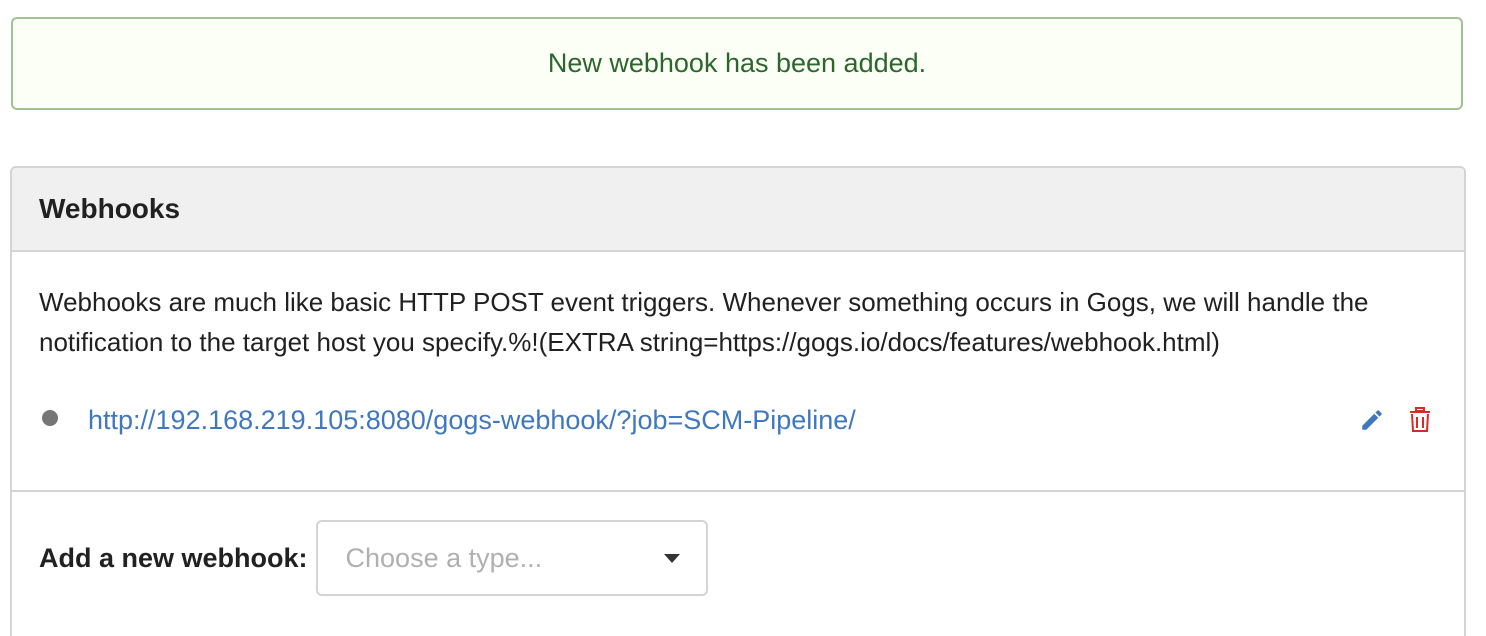  I want to click on webhook-actions, so click(1396, 420).